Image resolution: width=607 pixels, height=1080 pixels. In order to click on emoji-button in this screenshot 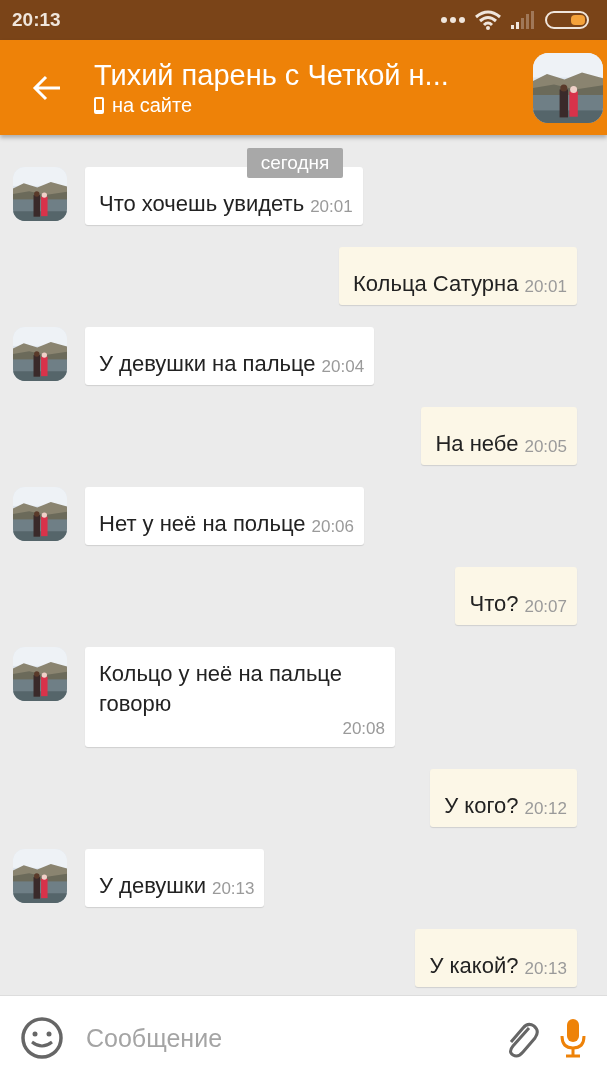, I will do `click(42, 1038)`.